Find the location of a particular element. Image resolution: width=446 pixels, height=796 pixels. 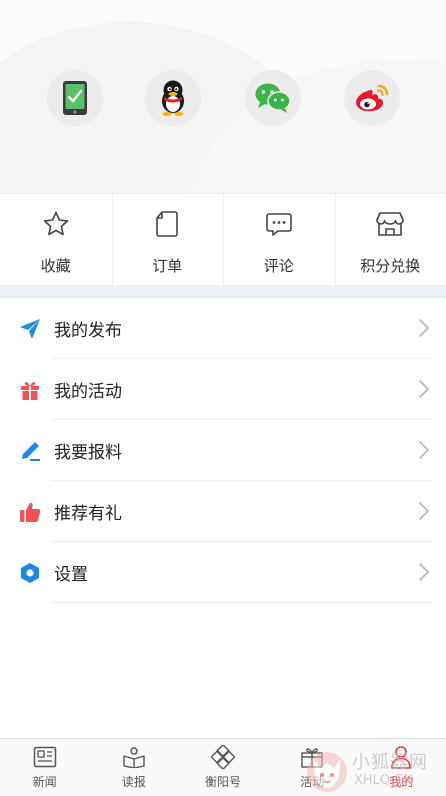

quick-favorites-label: 收藏 is located at coordinates (55, 266).